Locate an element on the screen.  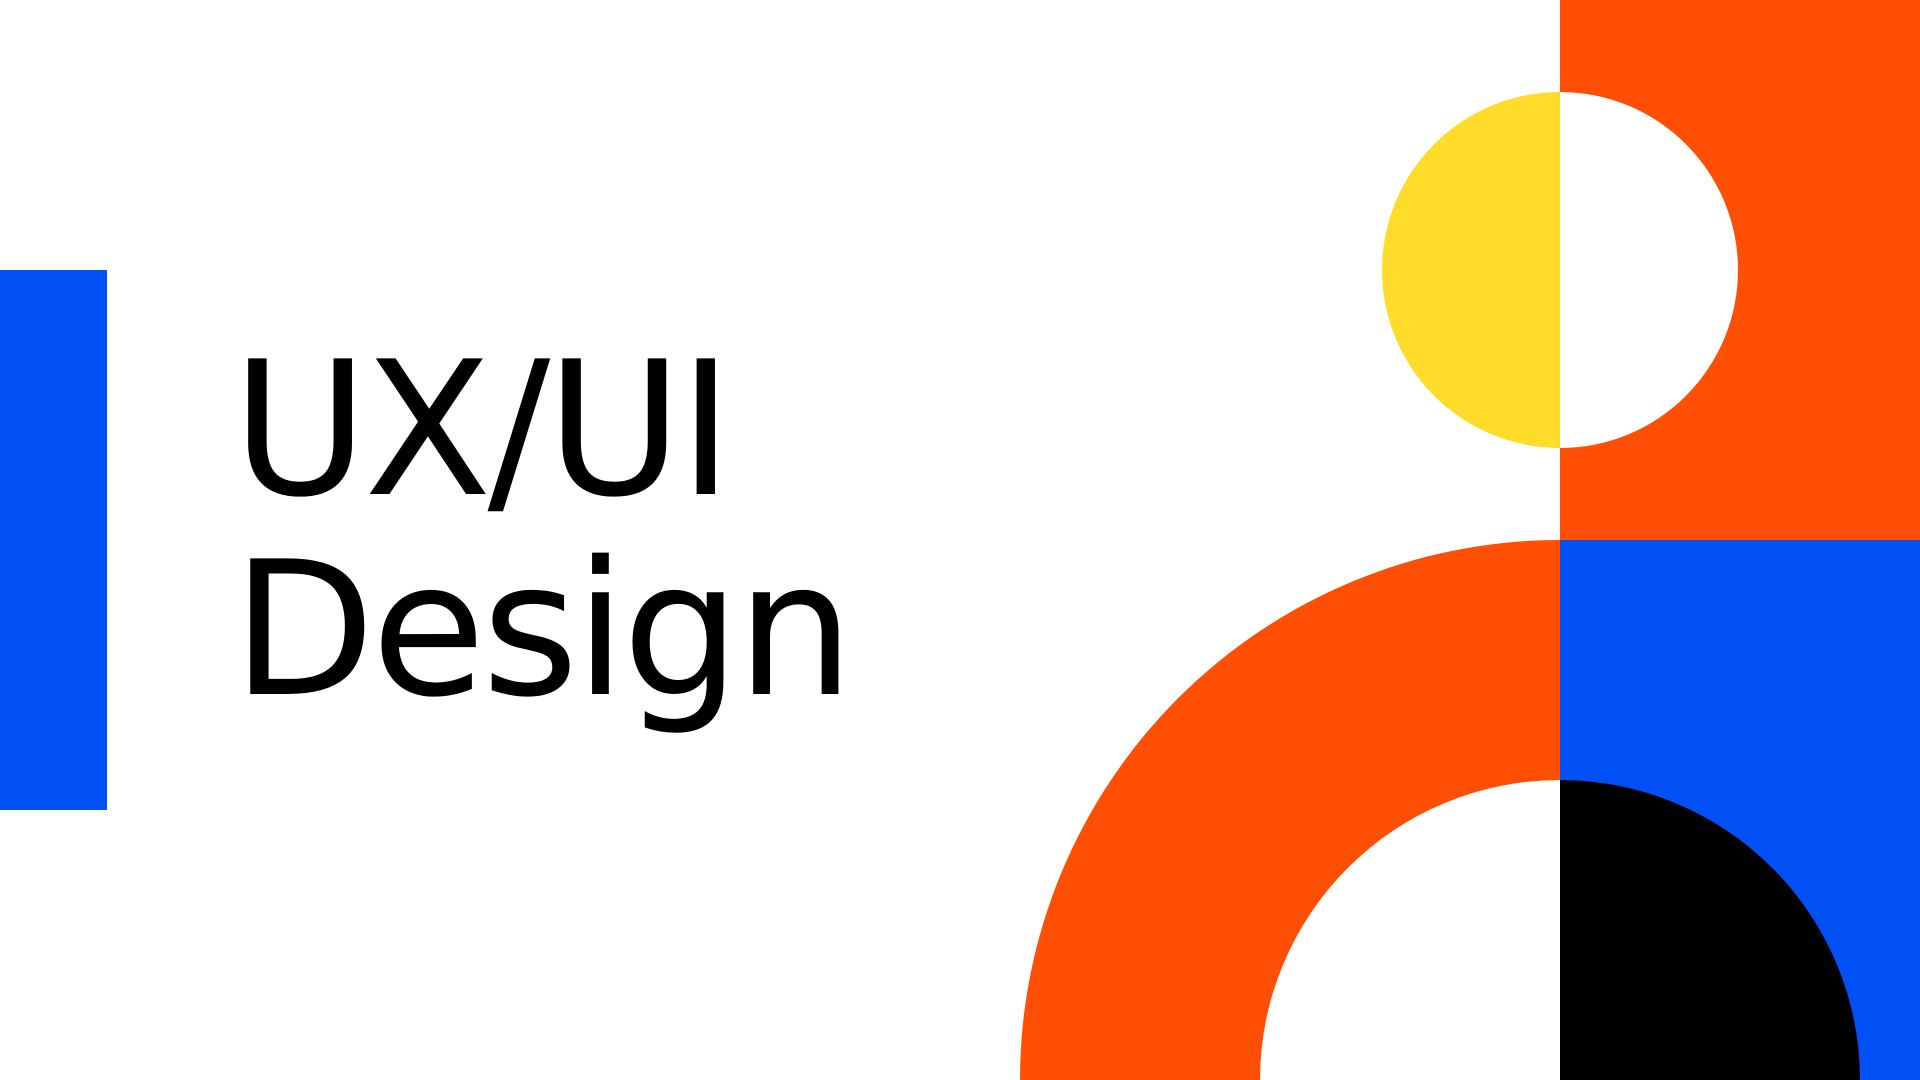
yellow-half-circle is located at coordinates (1471, 270).